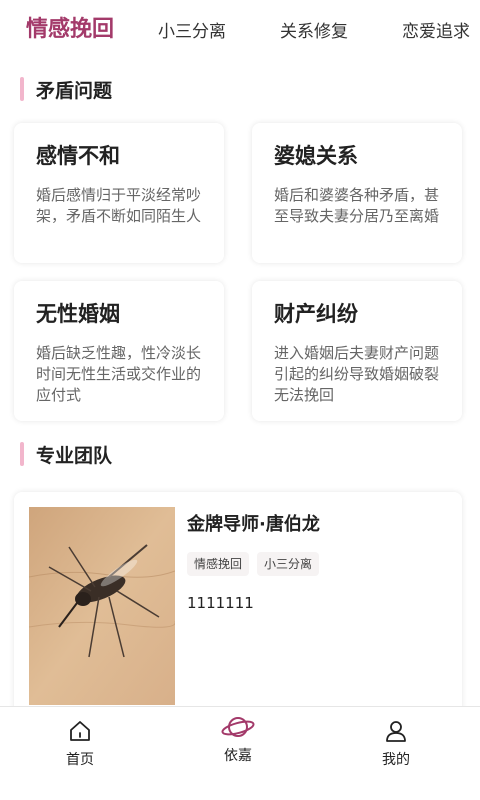 Image resolution: width=480 pixels, height=800 pixels. I want to click on nav-mine: 我的, so click(396, 753).